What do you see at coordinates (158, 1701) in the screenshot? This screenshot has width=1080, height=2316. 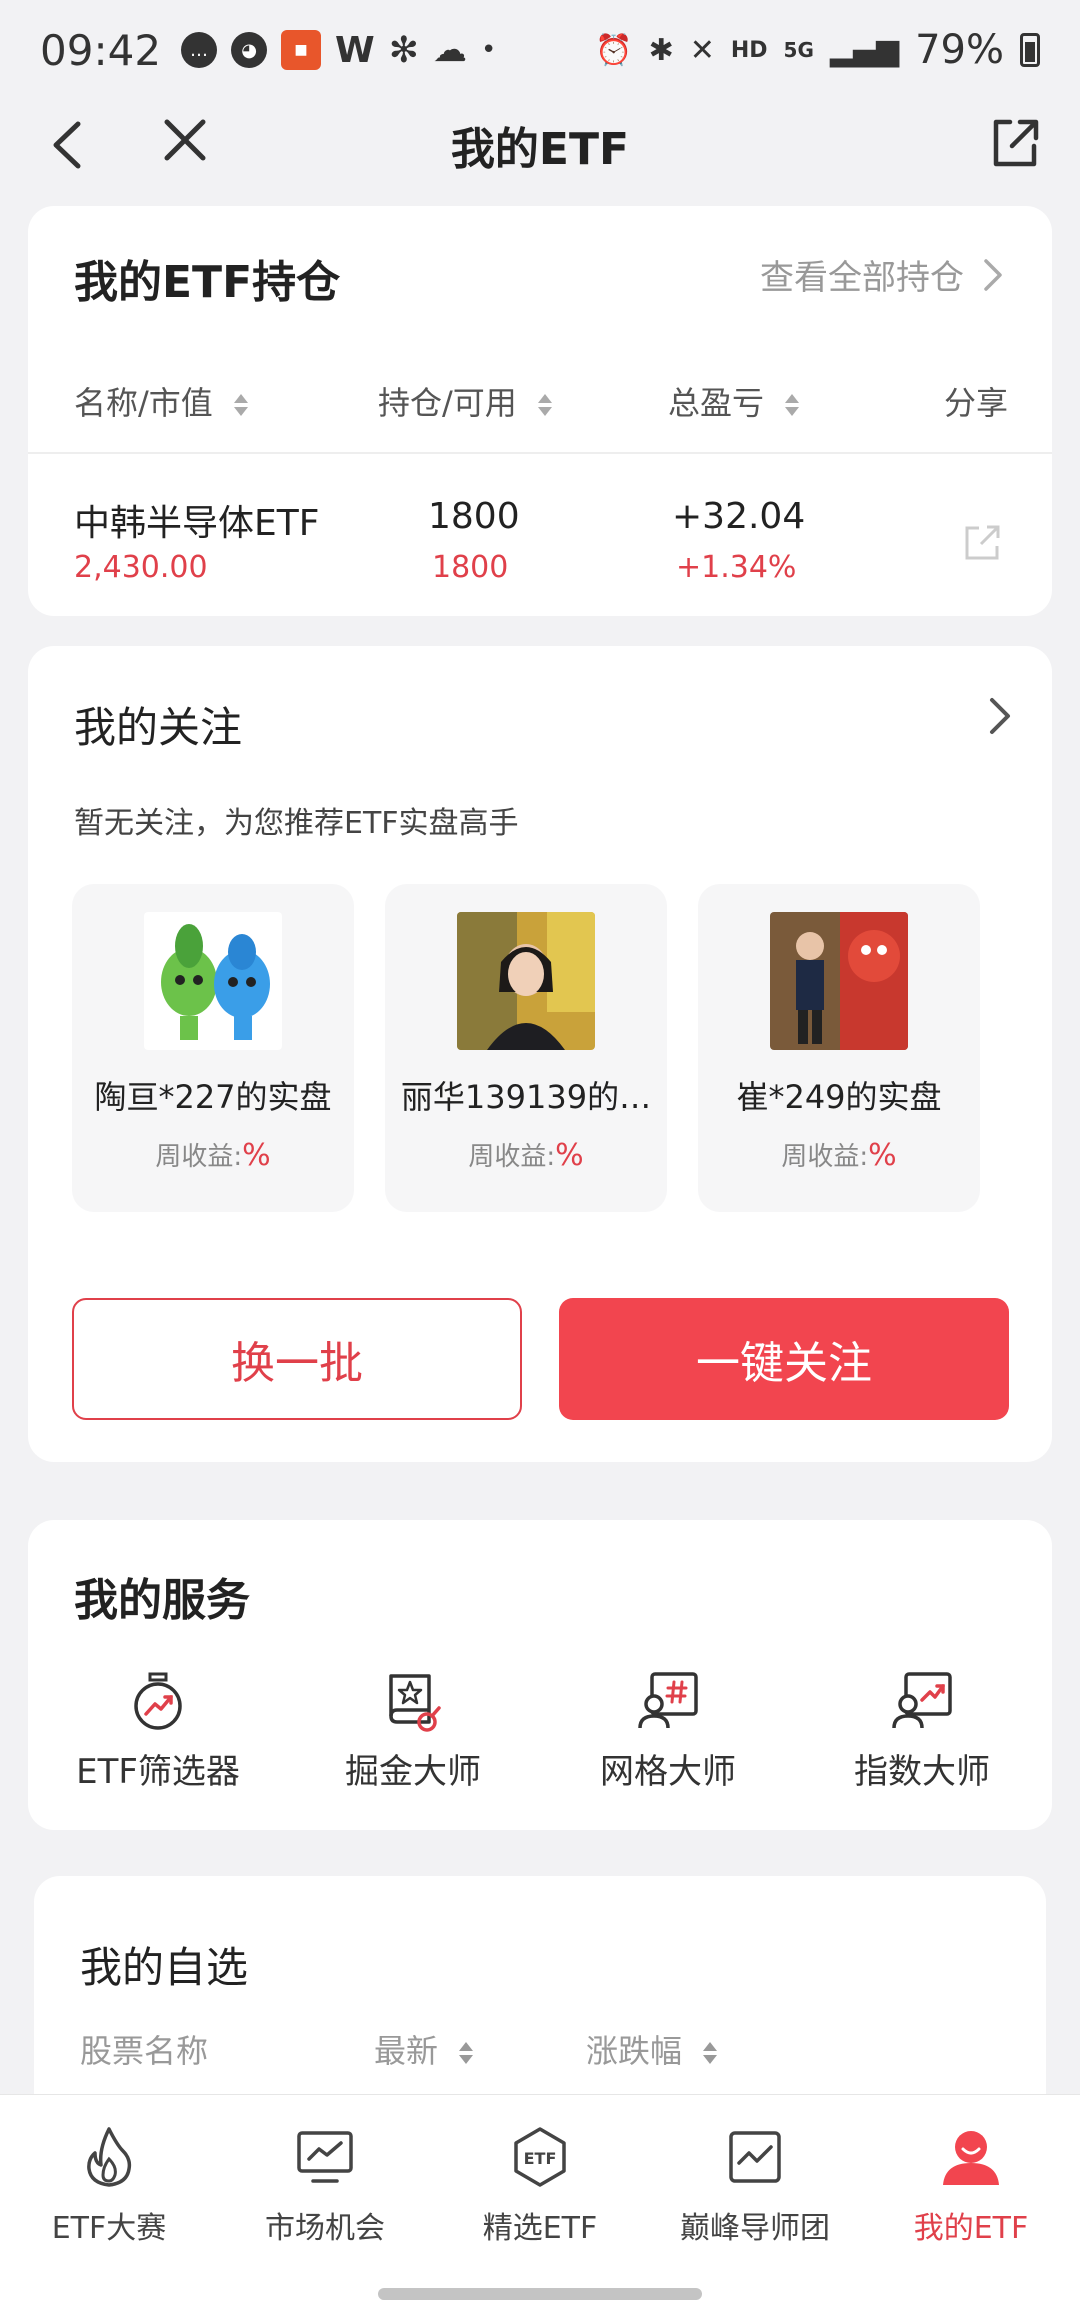 I see `stopwatch-chart-icon` at bounding box center [158, 1701].